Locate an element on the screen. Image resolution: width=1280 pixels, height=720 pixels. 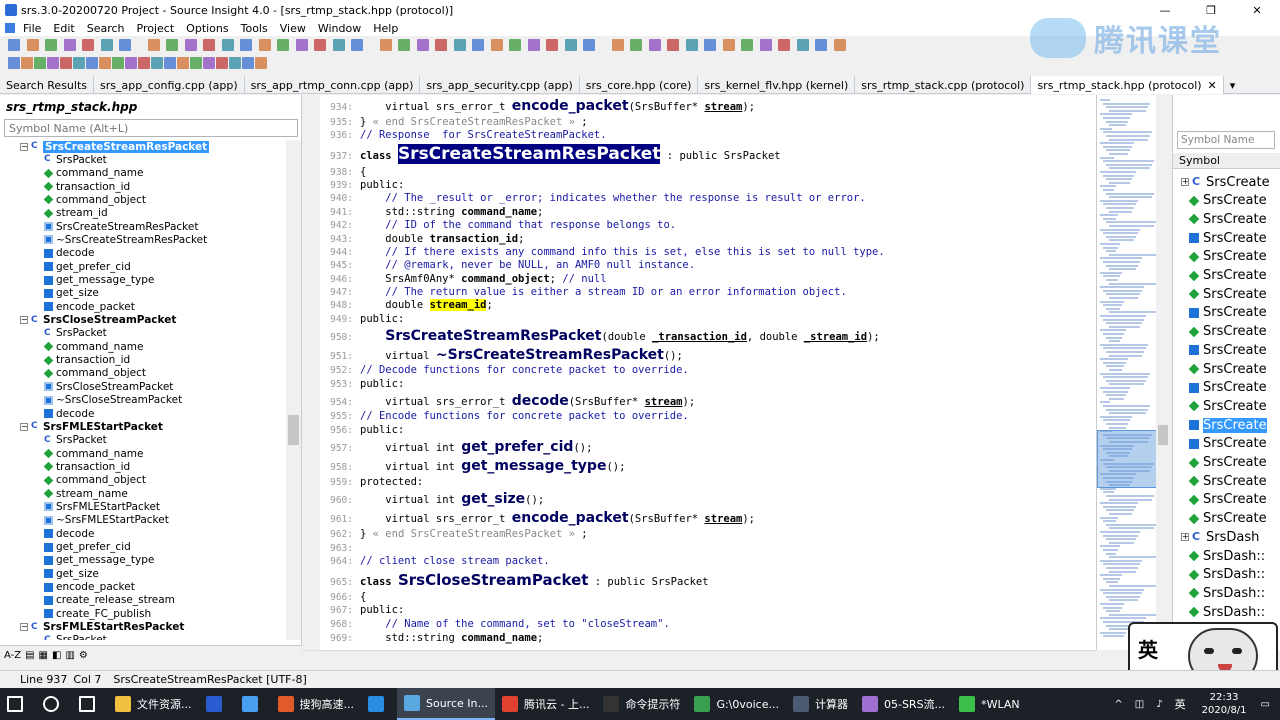
tab-app-security: srs_app_security.cpp (app) is located at coordinates (500, 85).